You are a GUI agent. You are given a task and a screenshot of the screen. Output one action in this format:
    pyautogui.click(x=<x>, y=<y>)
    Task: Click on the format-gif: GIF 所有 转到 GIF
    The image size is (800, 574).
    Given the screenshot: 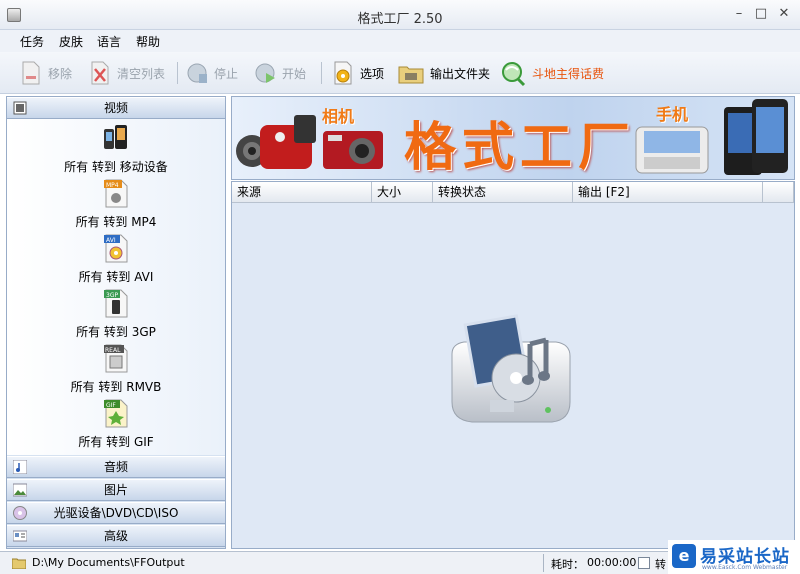 What is the action you would take?
    pyautogui.click(x=116, y=423)
    